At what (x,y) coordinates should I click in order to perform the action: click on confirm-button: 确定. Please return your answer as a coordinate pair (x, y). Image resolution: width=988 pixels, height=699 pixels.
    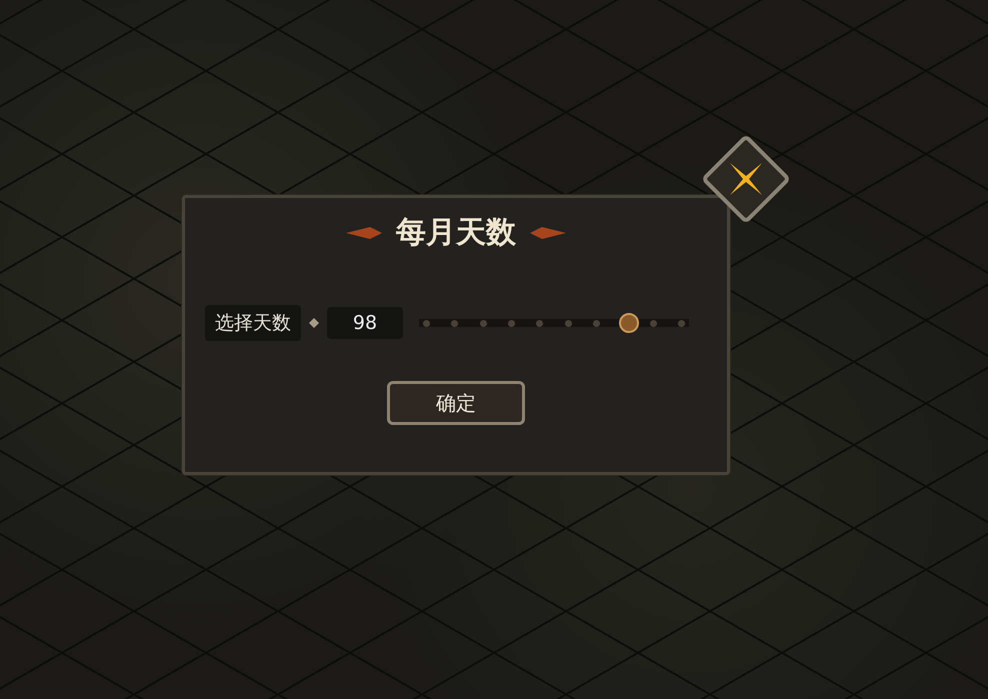
    Looking at the image, I should click on (456, 403).